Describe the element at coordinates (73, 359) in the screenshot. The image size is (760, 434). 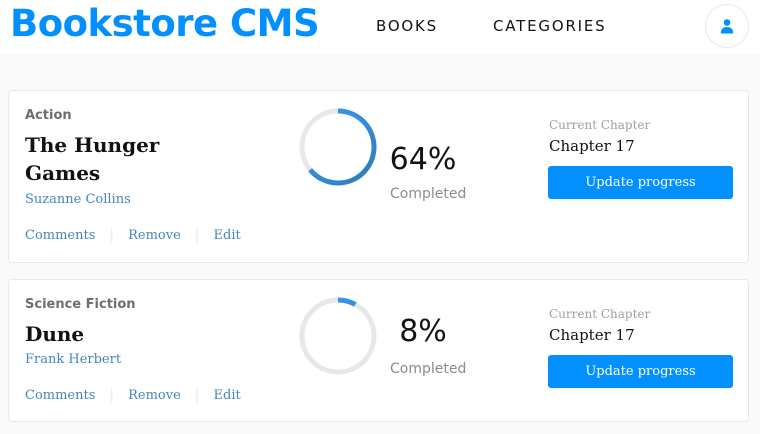
I see `book-author: Frank Herbert` at that location.